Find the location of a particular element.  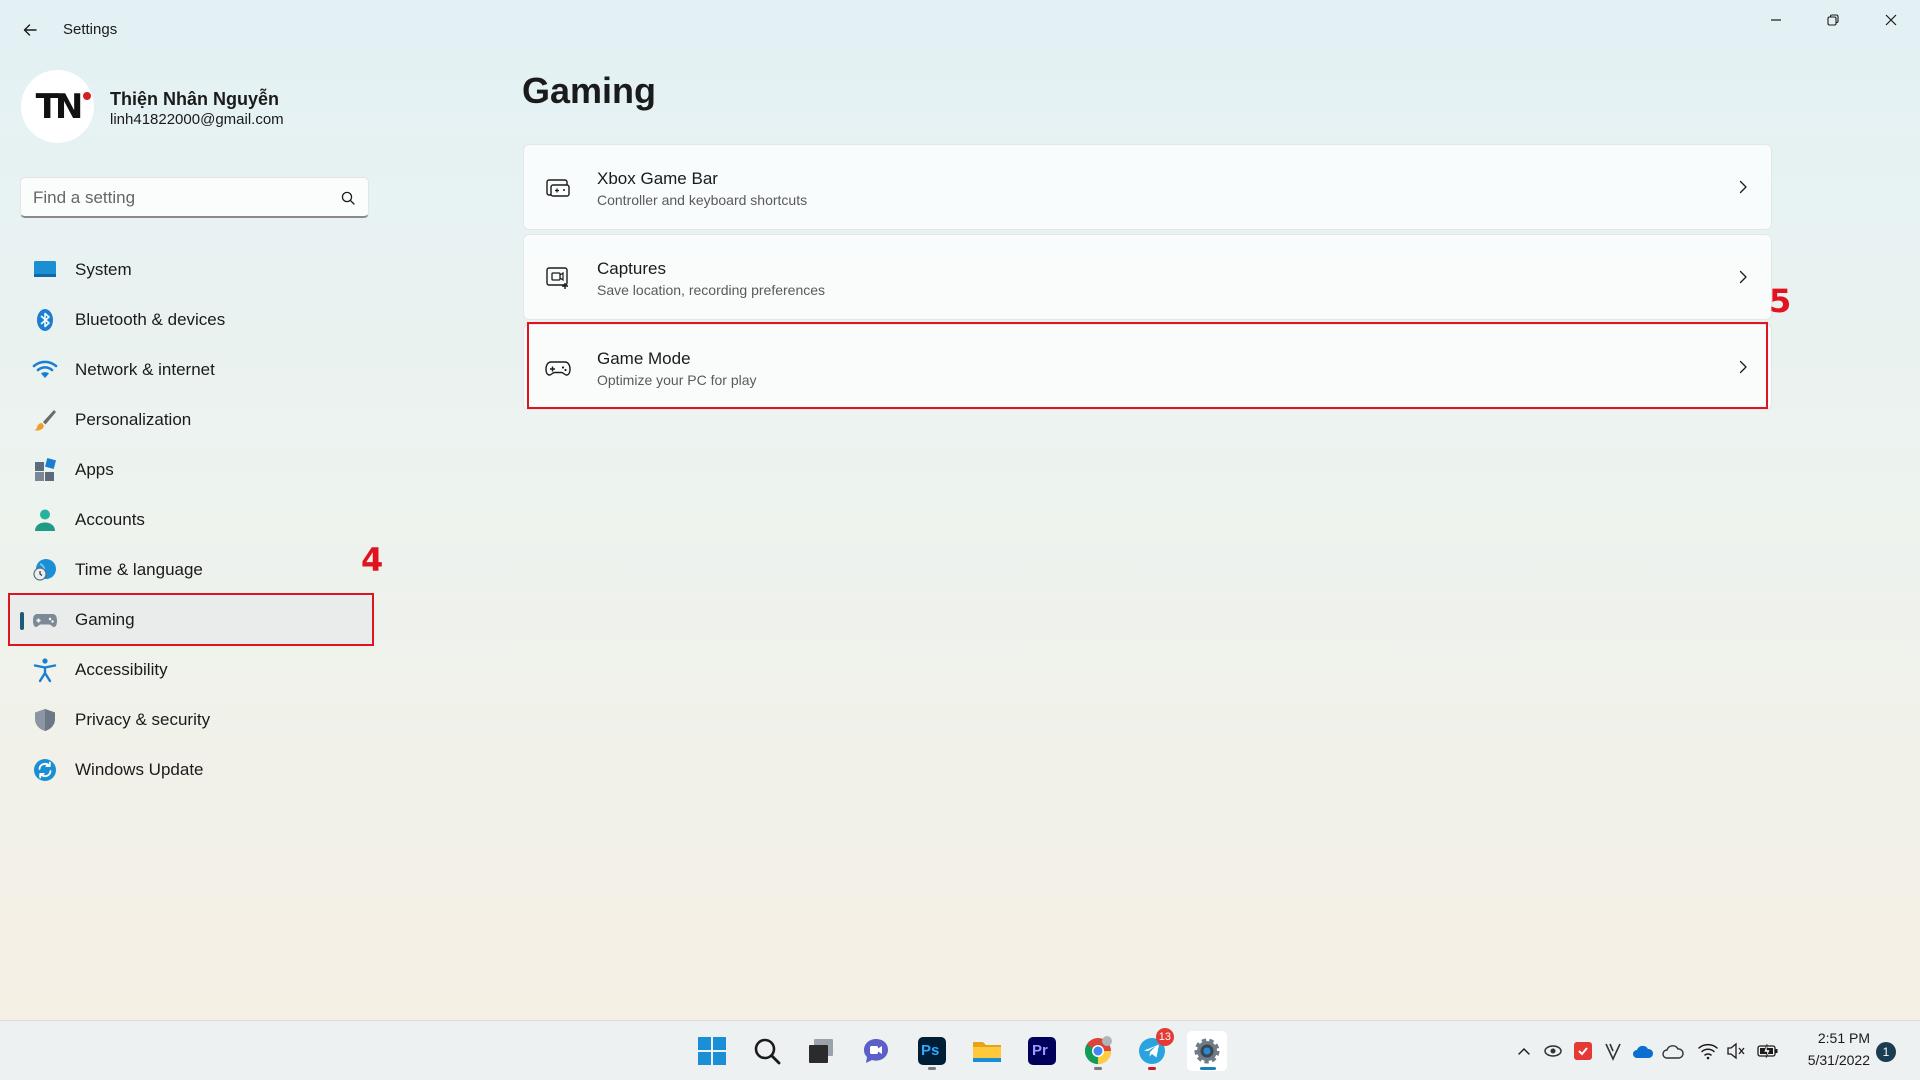

clock-date: 5/31/2022 is located at coordinates (1830, 1060).